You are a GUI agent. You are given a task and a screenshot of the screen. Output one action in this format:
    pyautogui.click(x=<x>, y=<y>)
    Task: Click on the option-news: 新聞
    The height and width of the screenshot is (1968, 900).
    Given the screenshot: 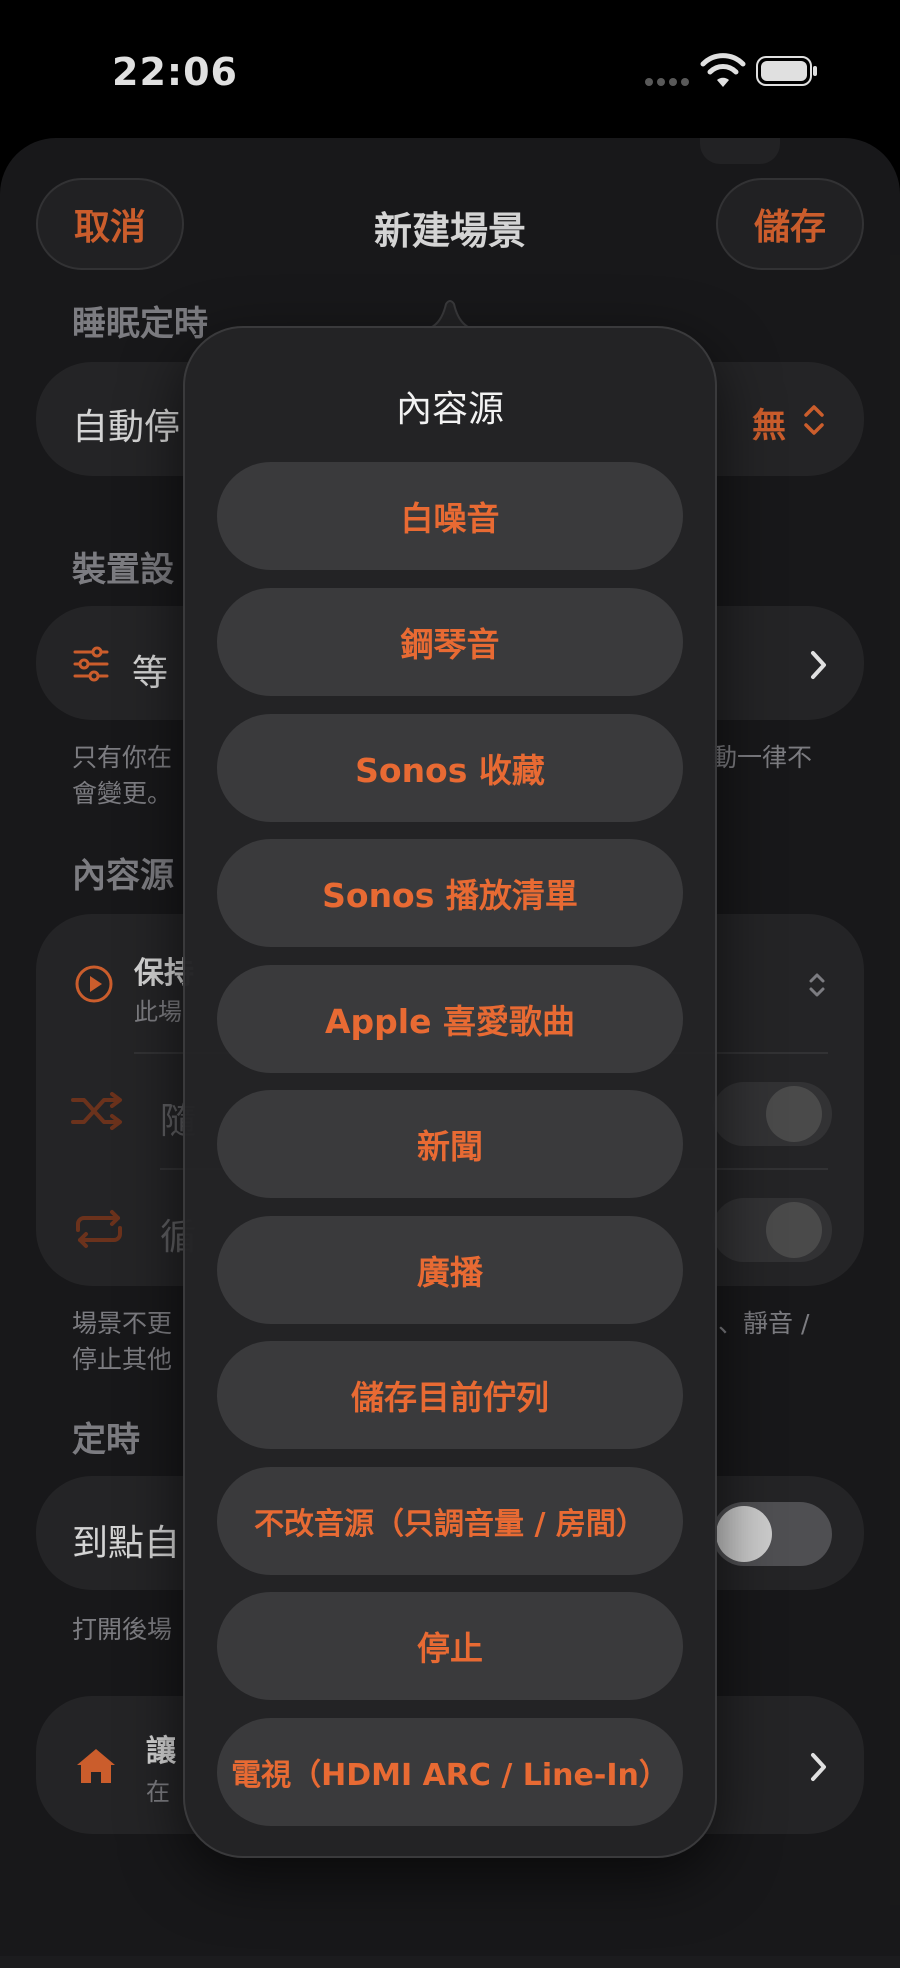 What is the action you would take?
    pyautogui.click(x=450, y=1144)
    